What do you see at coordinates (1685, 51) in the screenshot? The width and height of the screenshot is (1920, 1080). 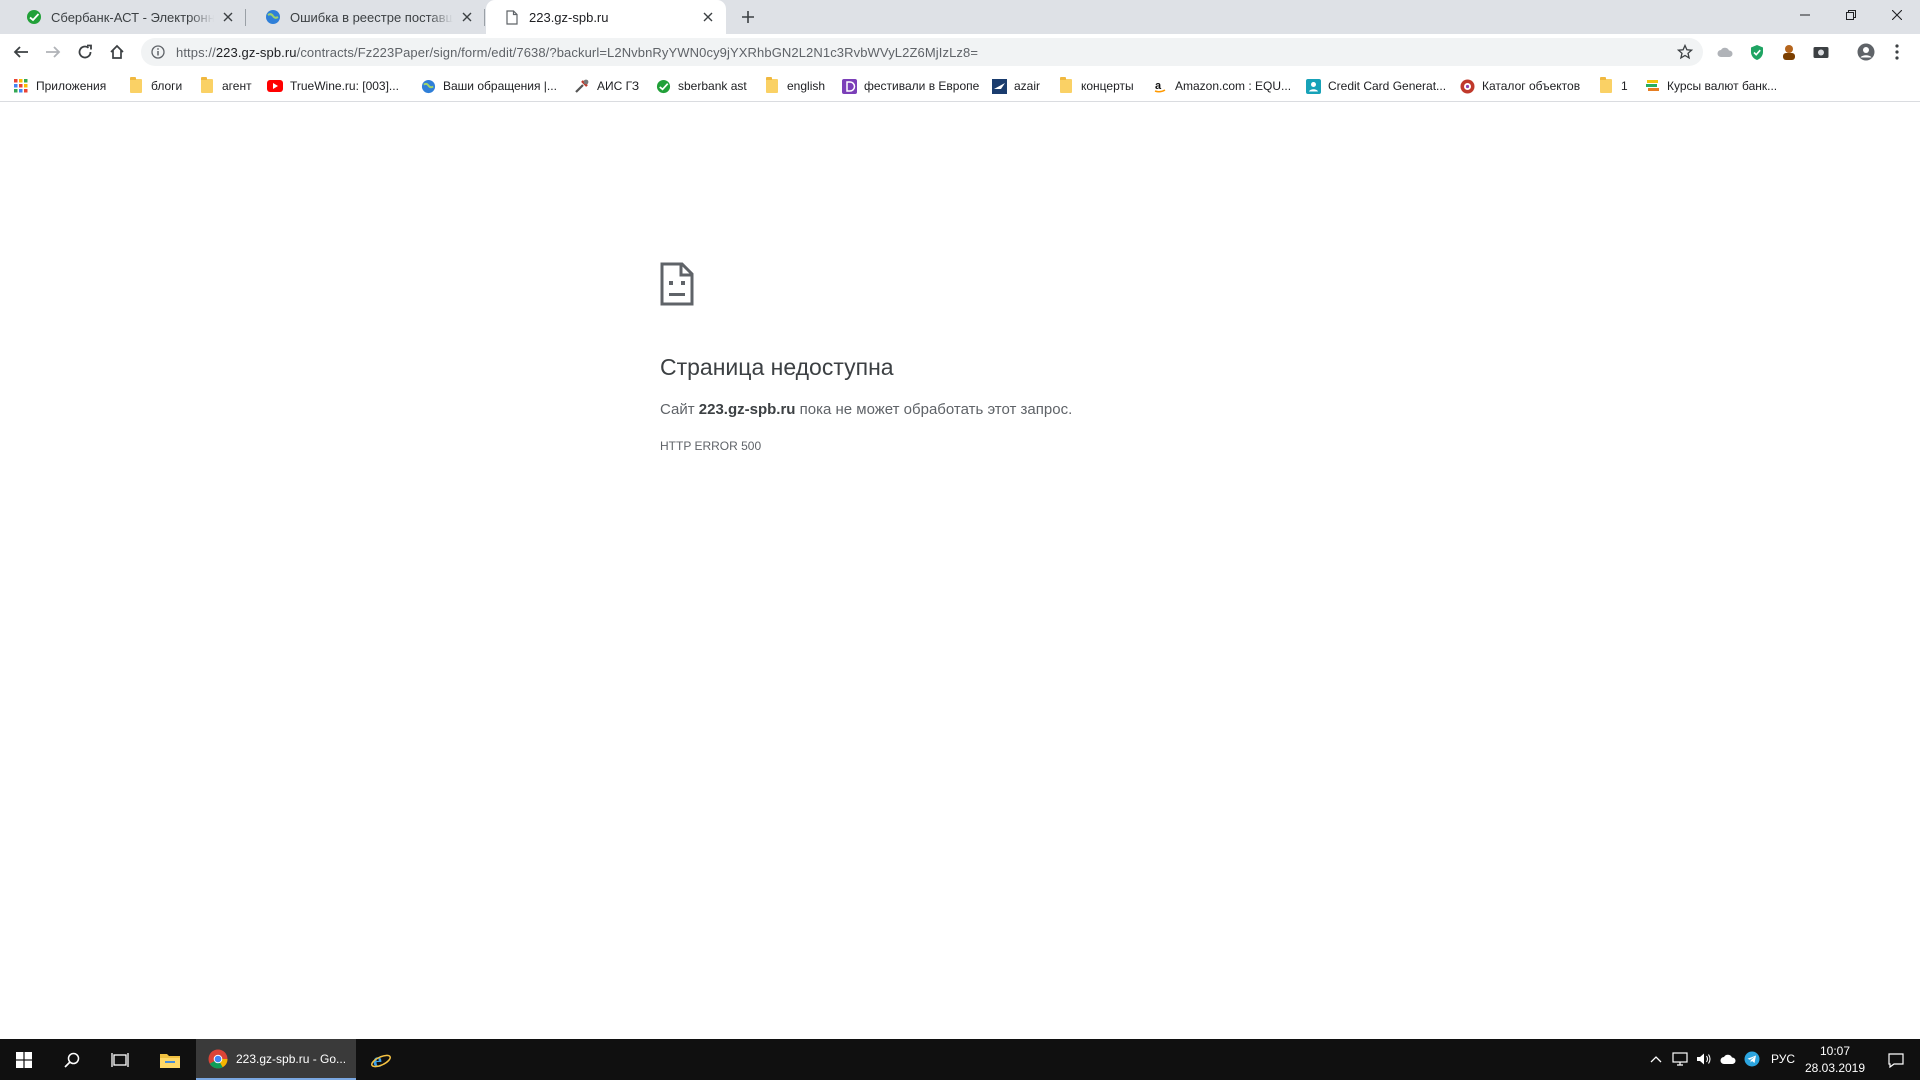 I see `bookmark-star-icon` at bounding box center [1685, 51].